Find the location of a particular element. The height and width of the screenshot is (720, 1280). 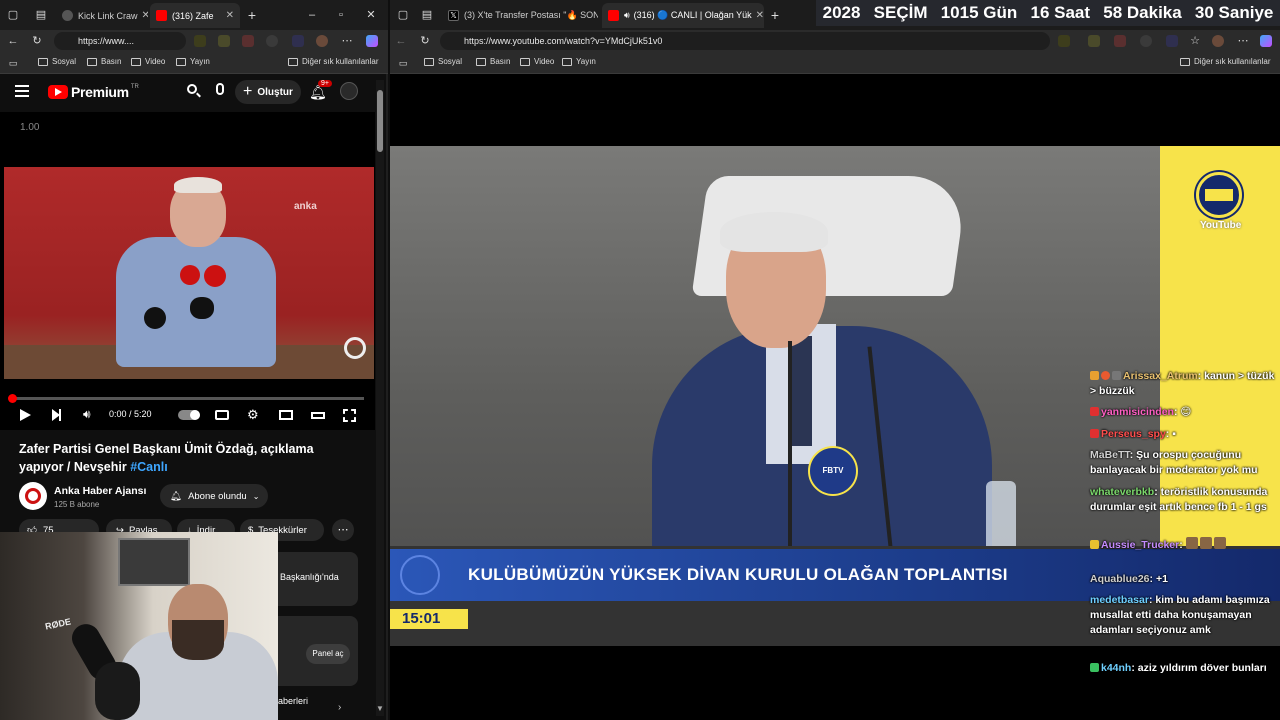

minimize-icon: – is located at coordinates (312, 15).